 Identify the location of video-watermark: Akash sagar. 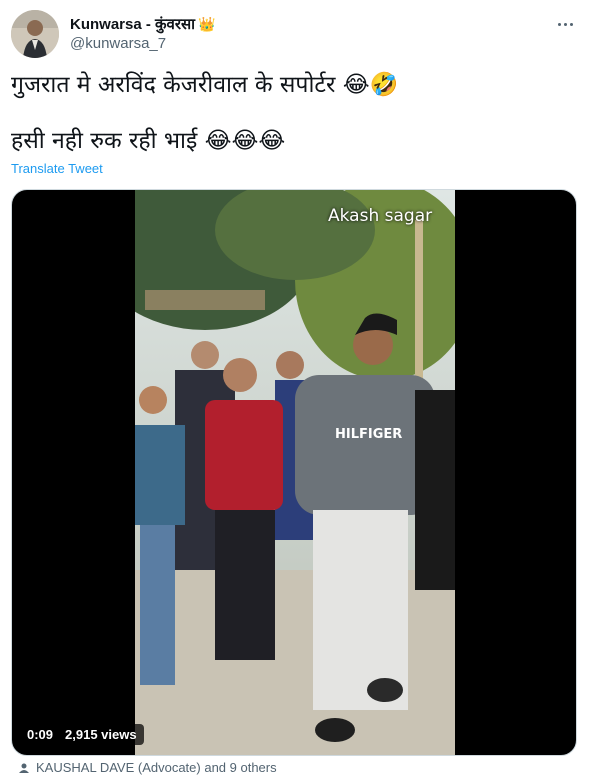
(380, 216).